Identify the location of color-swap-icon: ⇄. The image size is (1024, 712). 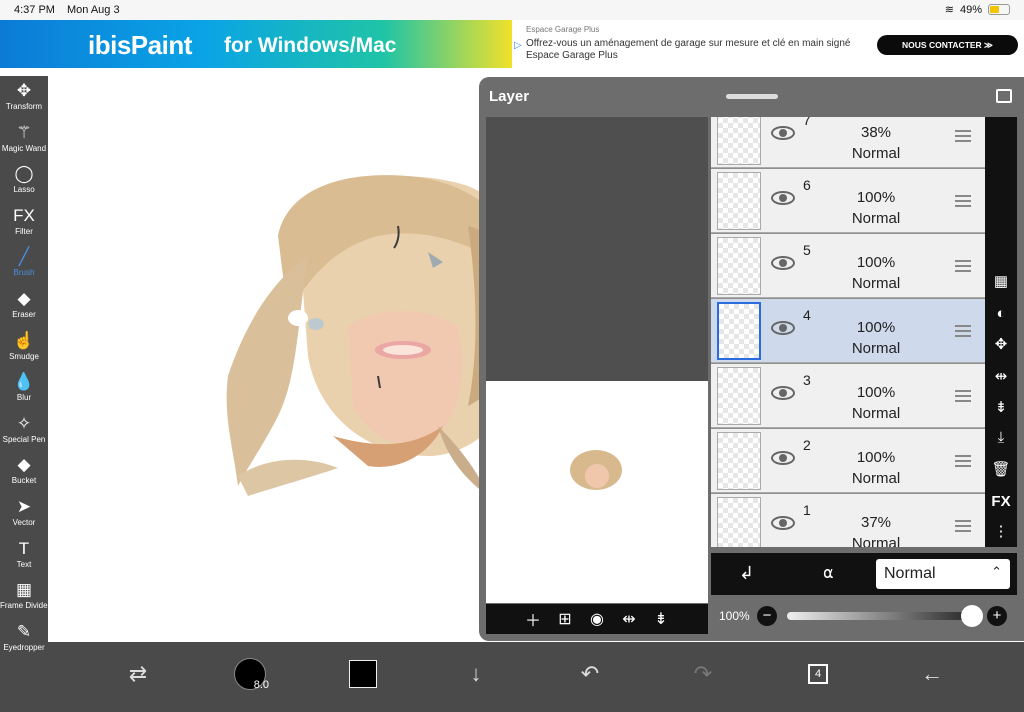
(138, 674).